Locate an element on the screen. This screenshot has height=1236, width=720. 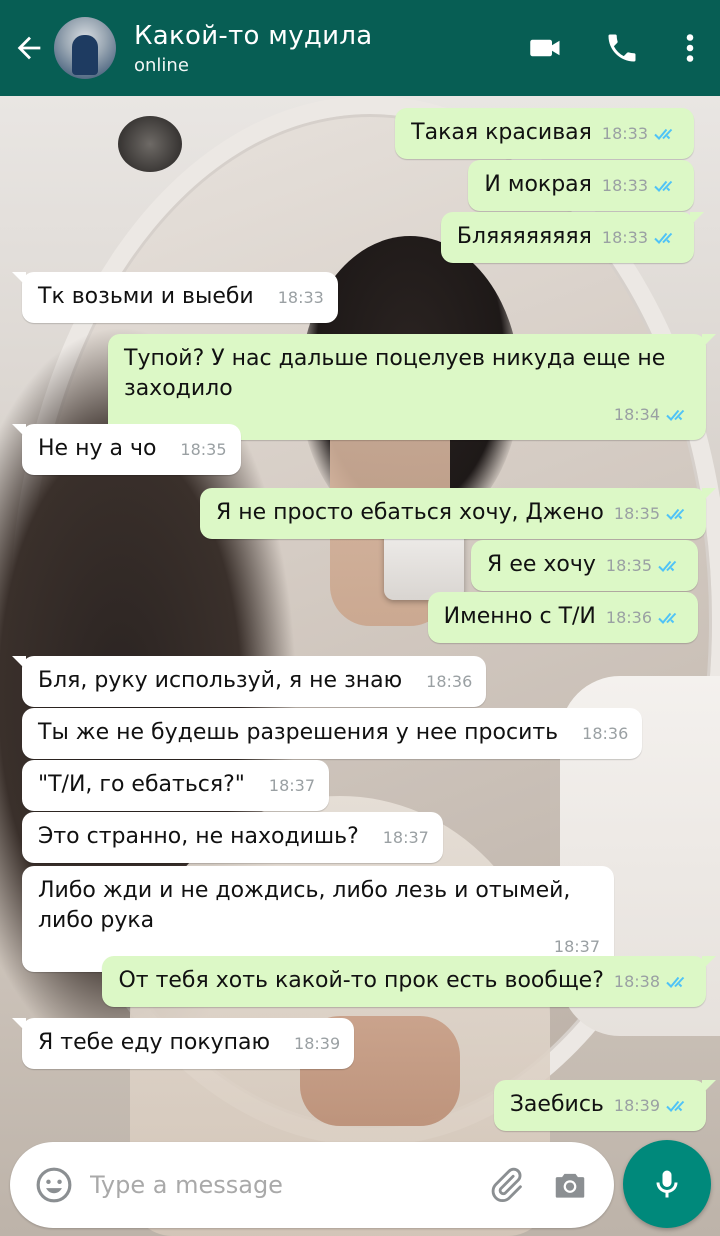
phone-icon is located at coordinates (622, 48).